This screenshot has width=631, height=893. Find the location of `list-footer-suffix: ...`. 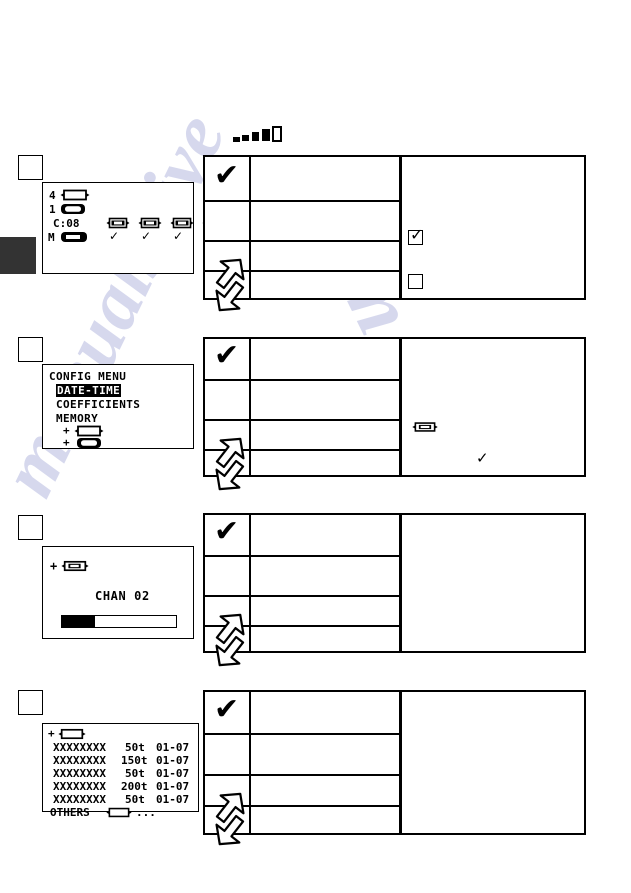

list-footer-suffix: ... is located at coordinates (146, 812).